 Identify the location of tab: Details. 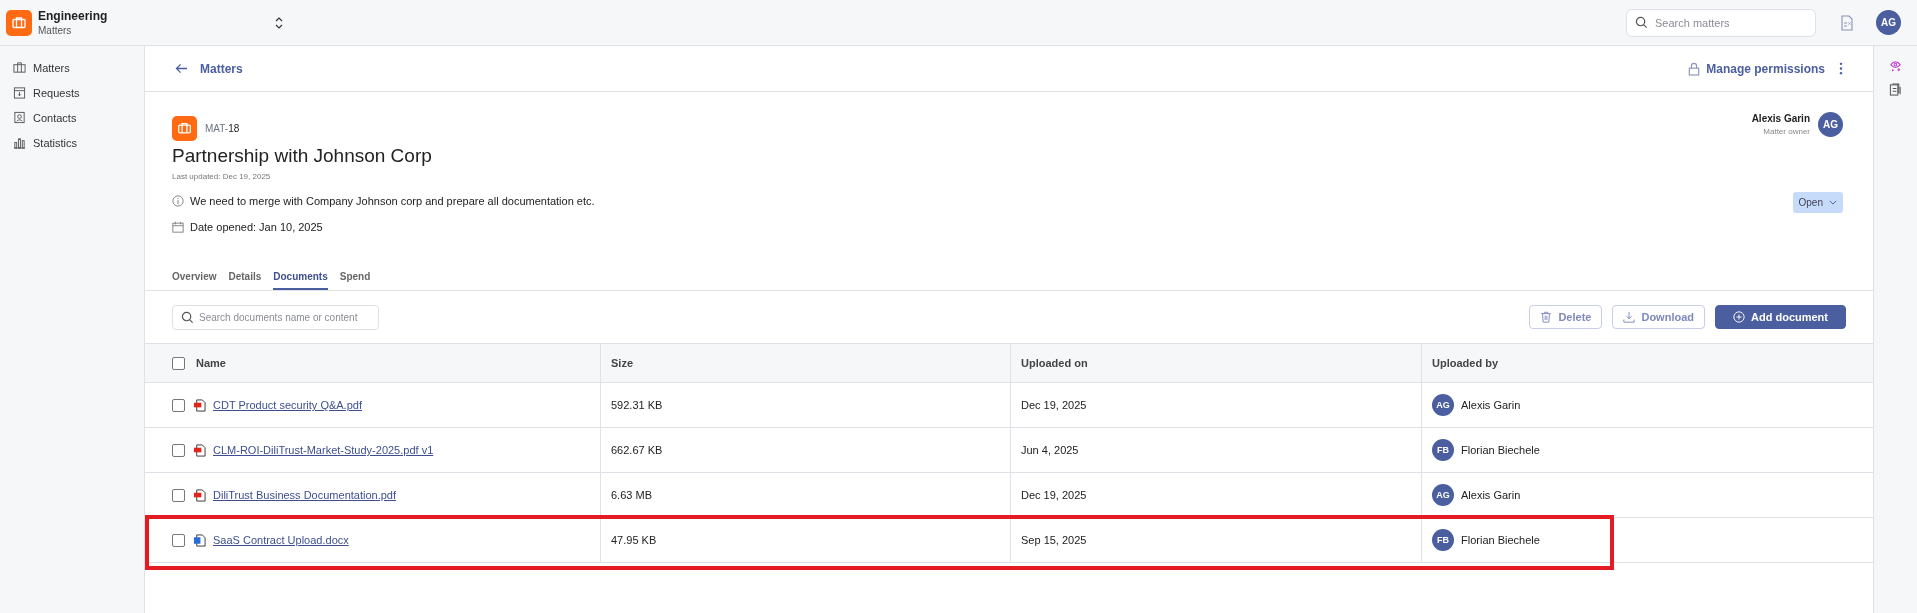
(245, 280).